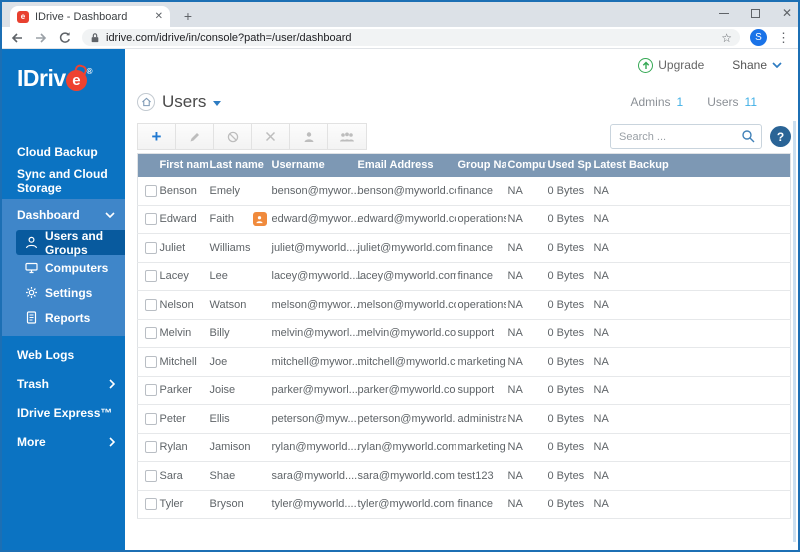 Image resolution: width=800 pixels, height=552 pixels. Describe the element at coordinates (184, 101) in the screenshot. I see `page-title: Users` at that location.